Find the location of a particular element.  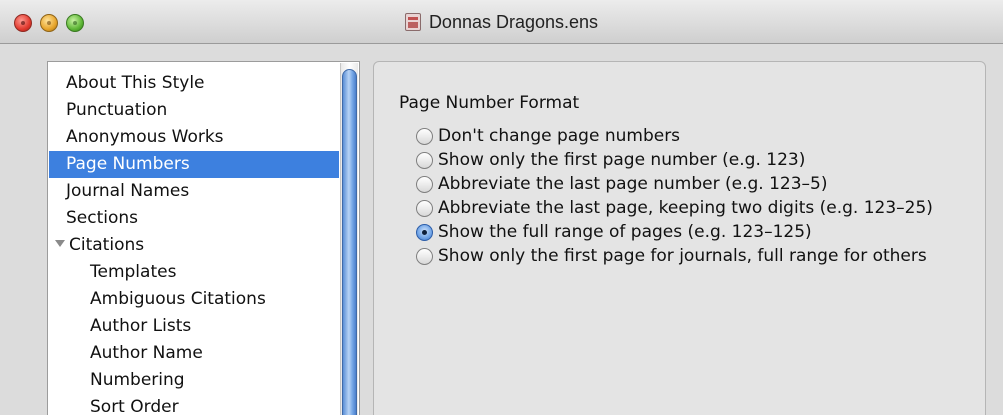

sidebar-item-label: Sort Order is located at coordinates (134, 406).